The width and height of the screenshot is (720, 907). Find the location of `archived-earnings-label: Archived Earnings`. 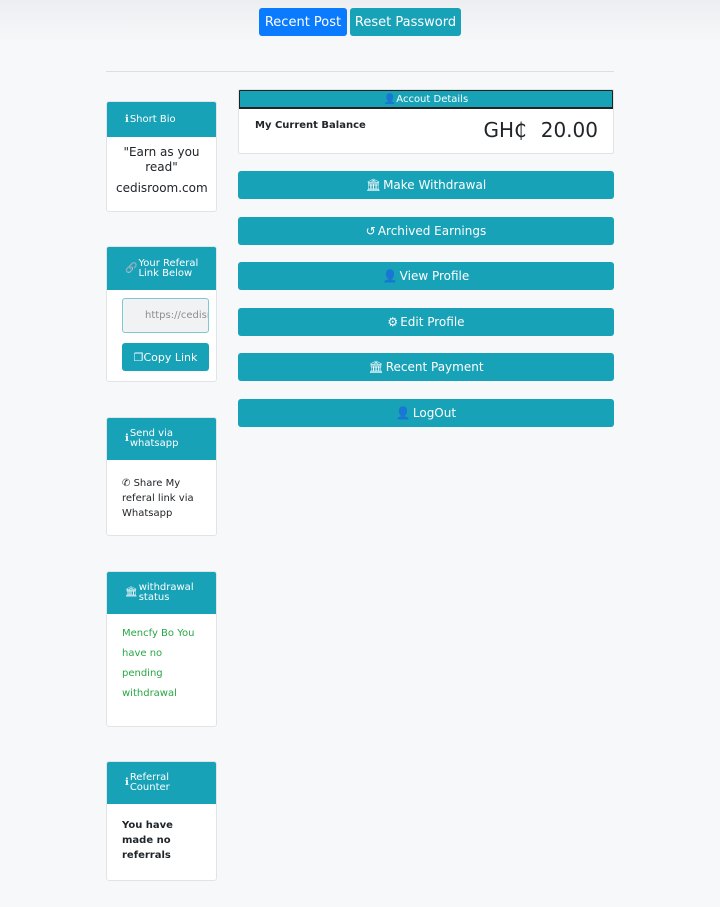

archived-earnings-label: Archived Earnings is located at coordinates (432, 231).